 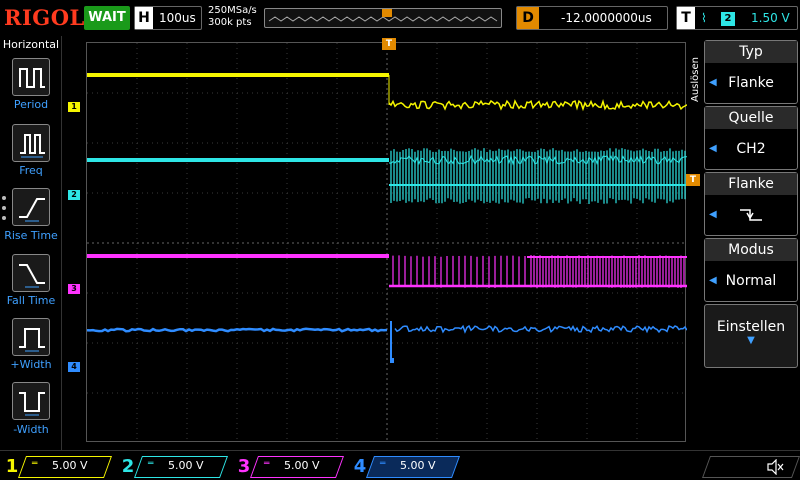 What do you see at coordinates (392, 360) in the screenshot?
I see `ch4-trace-spike-cap` at bounding box center [392, 360].